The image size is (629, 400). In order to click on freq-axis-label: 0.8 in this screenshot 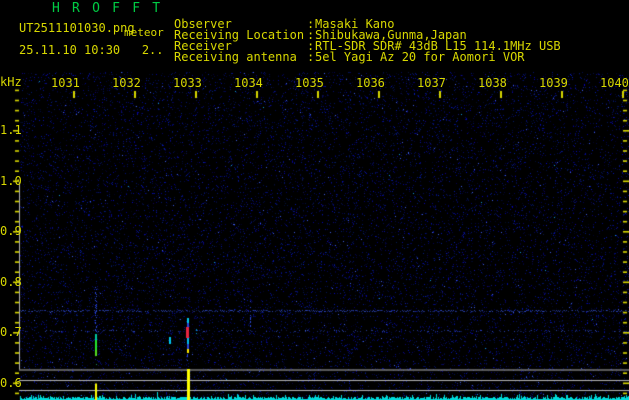, I will do `click(11, 281)`.